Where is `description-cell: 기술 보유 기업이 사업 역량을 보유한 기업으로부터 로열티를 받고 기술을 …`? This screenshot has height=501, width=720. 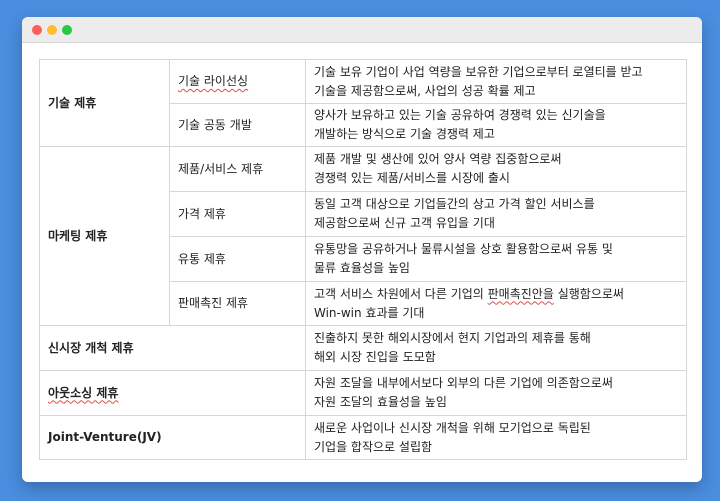 description-cell: 기술 보유 기업이 사업 역량을 보유한 기업으로부터 로열티를 받고 기술을 … is located at coordinates (496, 81).